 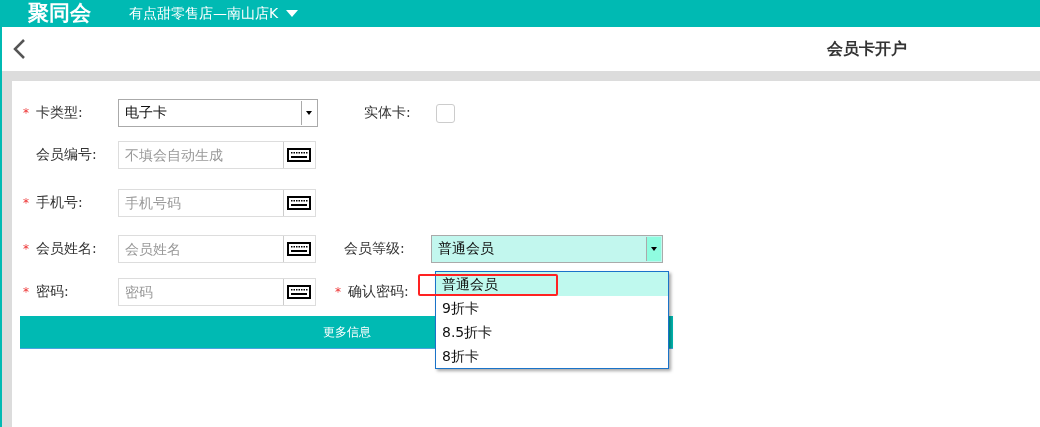 What do you see at coordinates (67, 249) in the screenshot?
I see `field-label: 会员姓名:` at bounding box center [67, 249].